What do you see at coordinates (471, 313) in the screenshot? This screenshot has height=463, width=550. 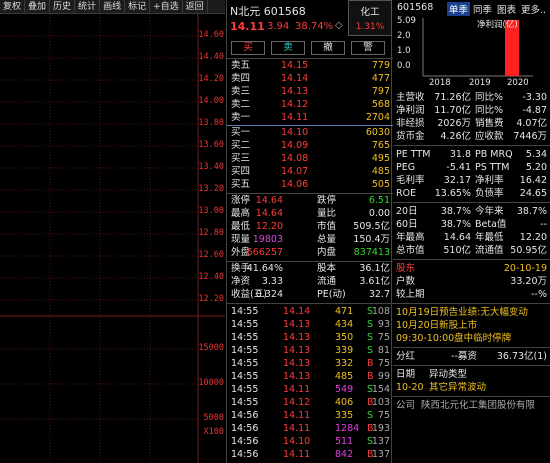 I see `news-item: 10月19日预告业绩:无大幅变动` at bounding box center [471, 313].